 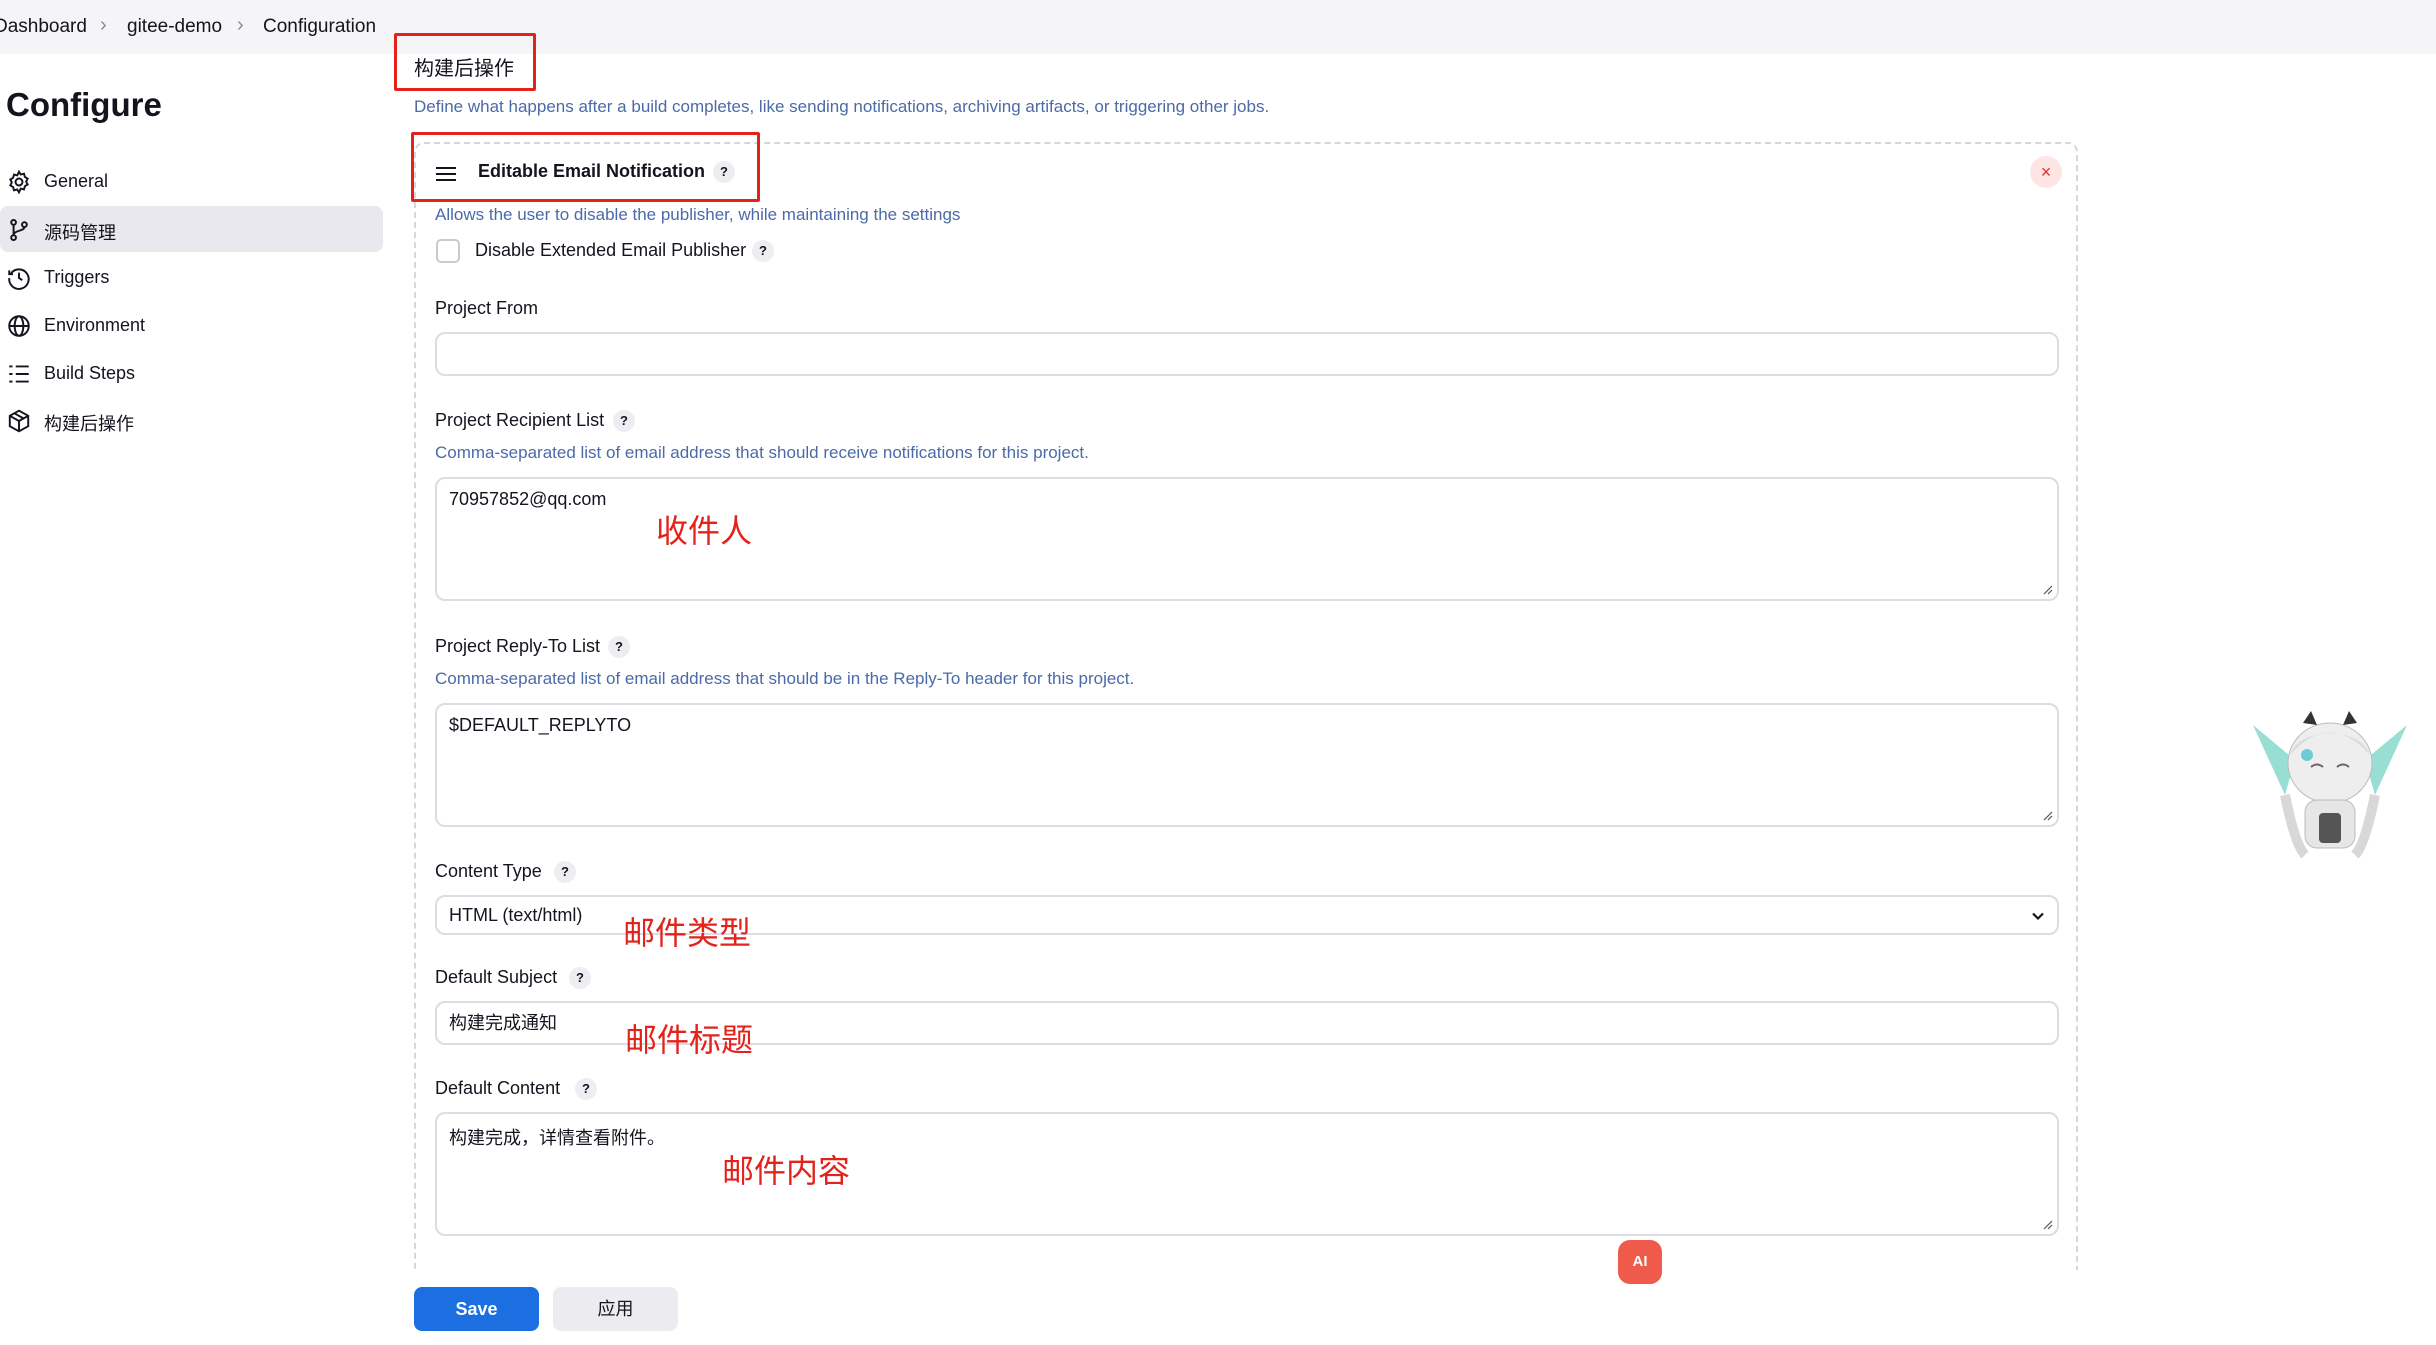 I want to click on sidebar-item-label: 源码管理, so click(x=80, y=233).